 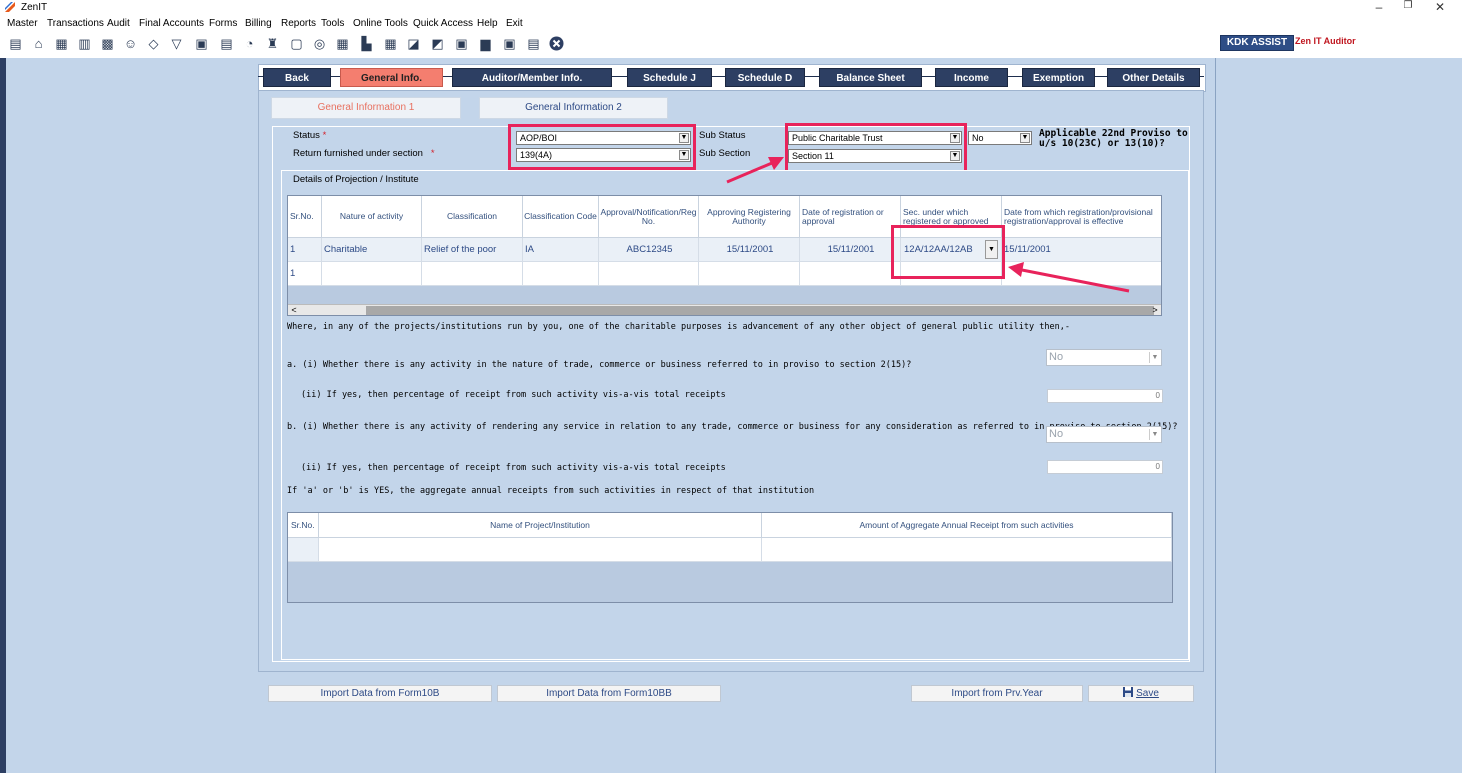 What do you see at coordinates (722, 135) in the screenshot?
I see `sub-status-label: Sub Status` at bounding box center [722, 135].